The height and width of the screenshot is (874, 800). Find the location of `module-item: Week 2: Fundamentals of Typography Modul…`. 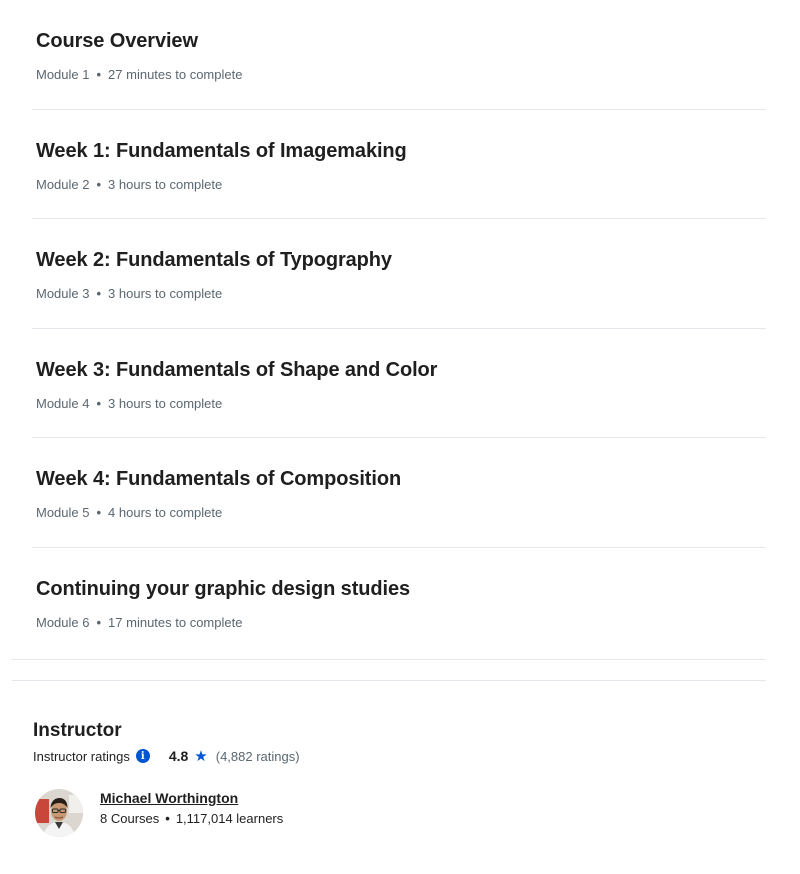

module-item: Week 2: Fundamentals of Typography Modul… is located at coordinates (399, 274).